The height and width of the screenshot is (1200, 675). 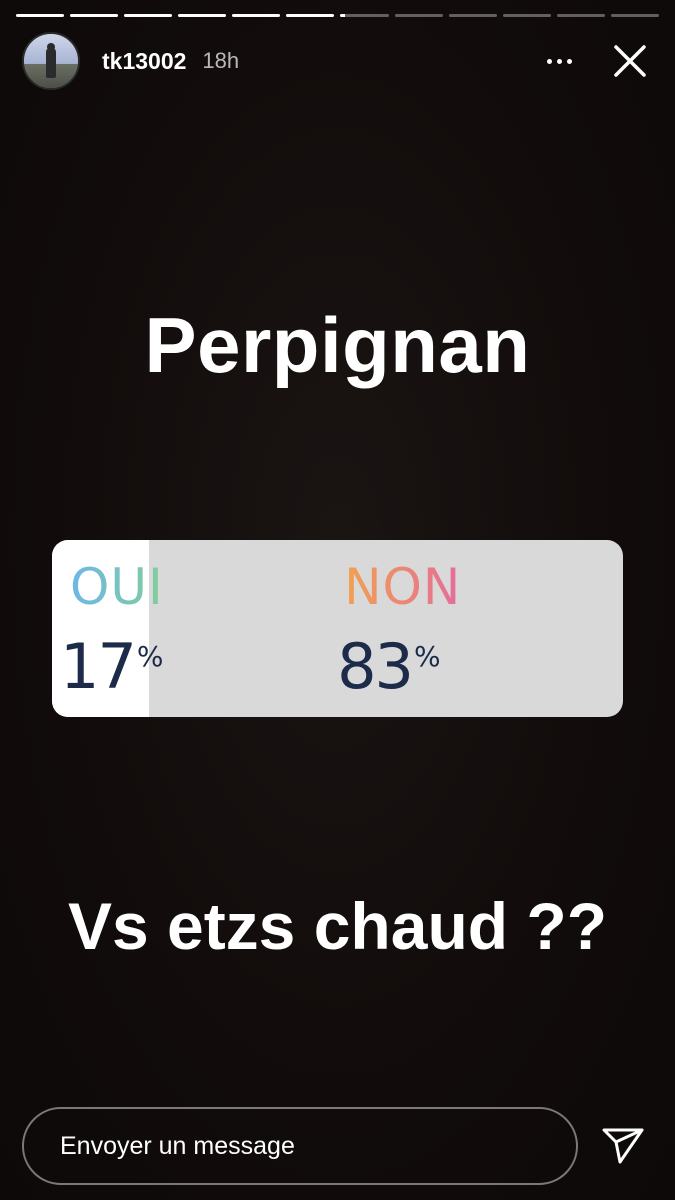 What do you see at coordinates (108, 628) in the screenshot?
I see `poll-option-oui: OUI 17%` at bounding box center [108, 628].